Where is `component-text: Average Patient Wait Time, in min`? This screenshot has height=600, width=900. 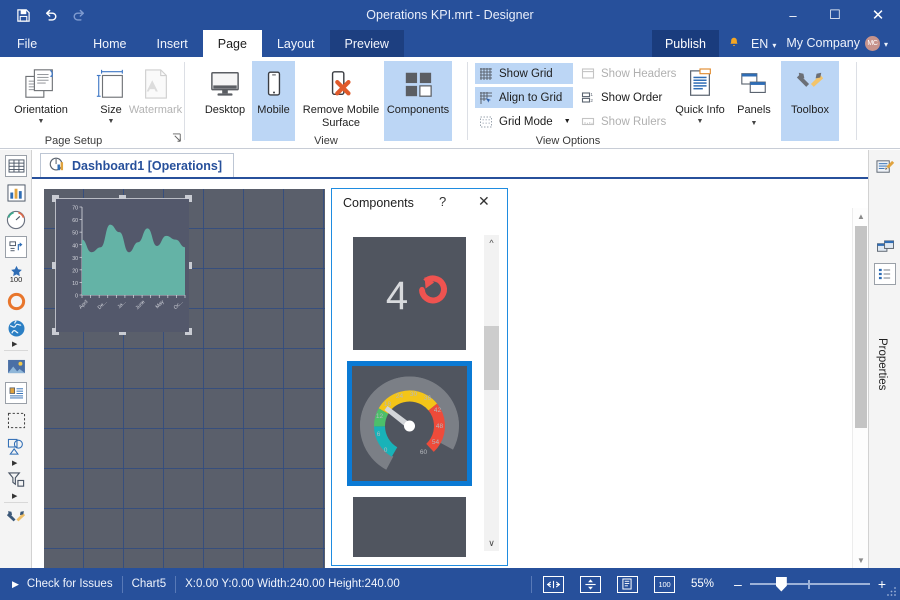 component-text: Average Patient Wait Time, in min is located at coordinates (409, 527).